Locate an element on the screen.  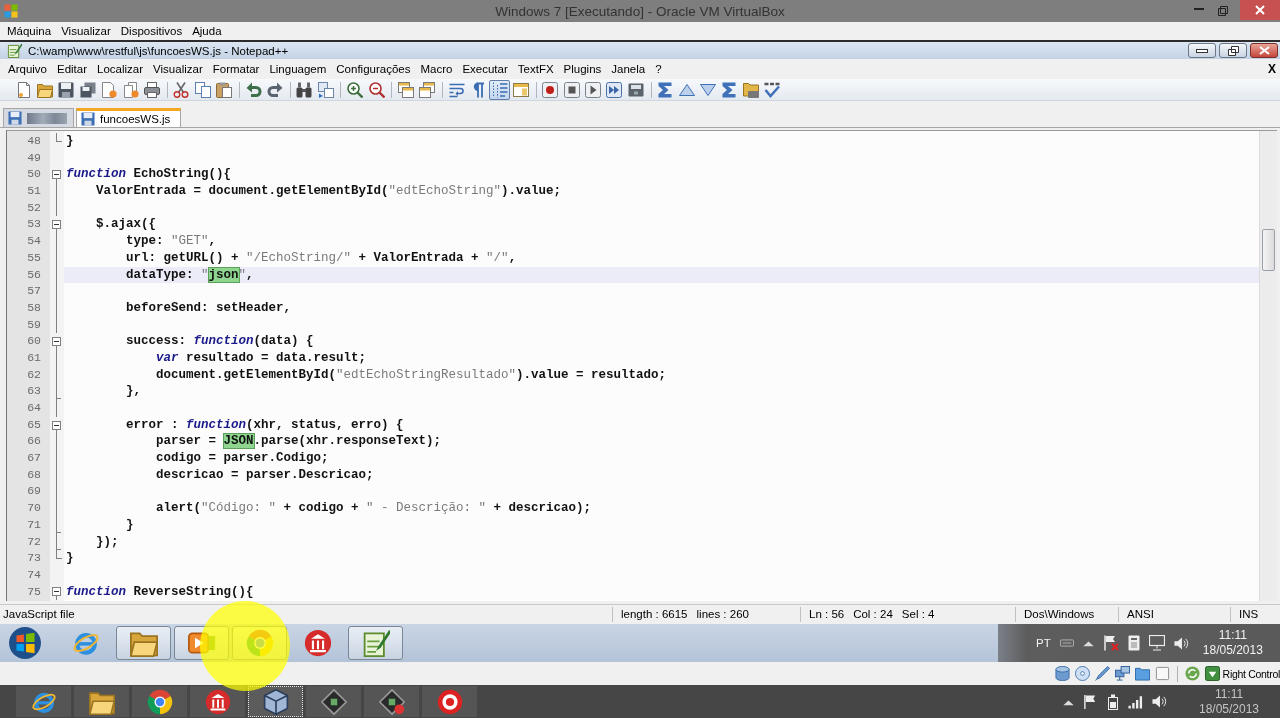
wrap-lines-icon is located at coordinates (456, 89).